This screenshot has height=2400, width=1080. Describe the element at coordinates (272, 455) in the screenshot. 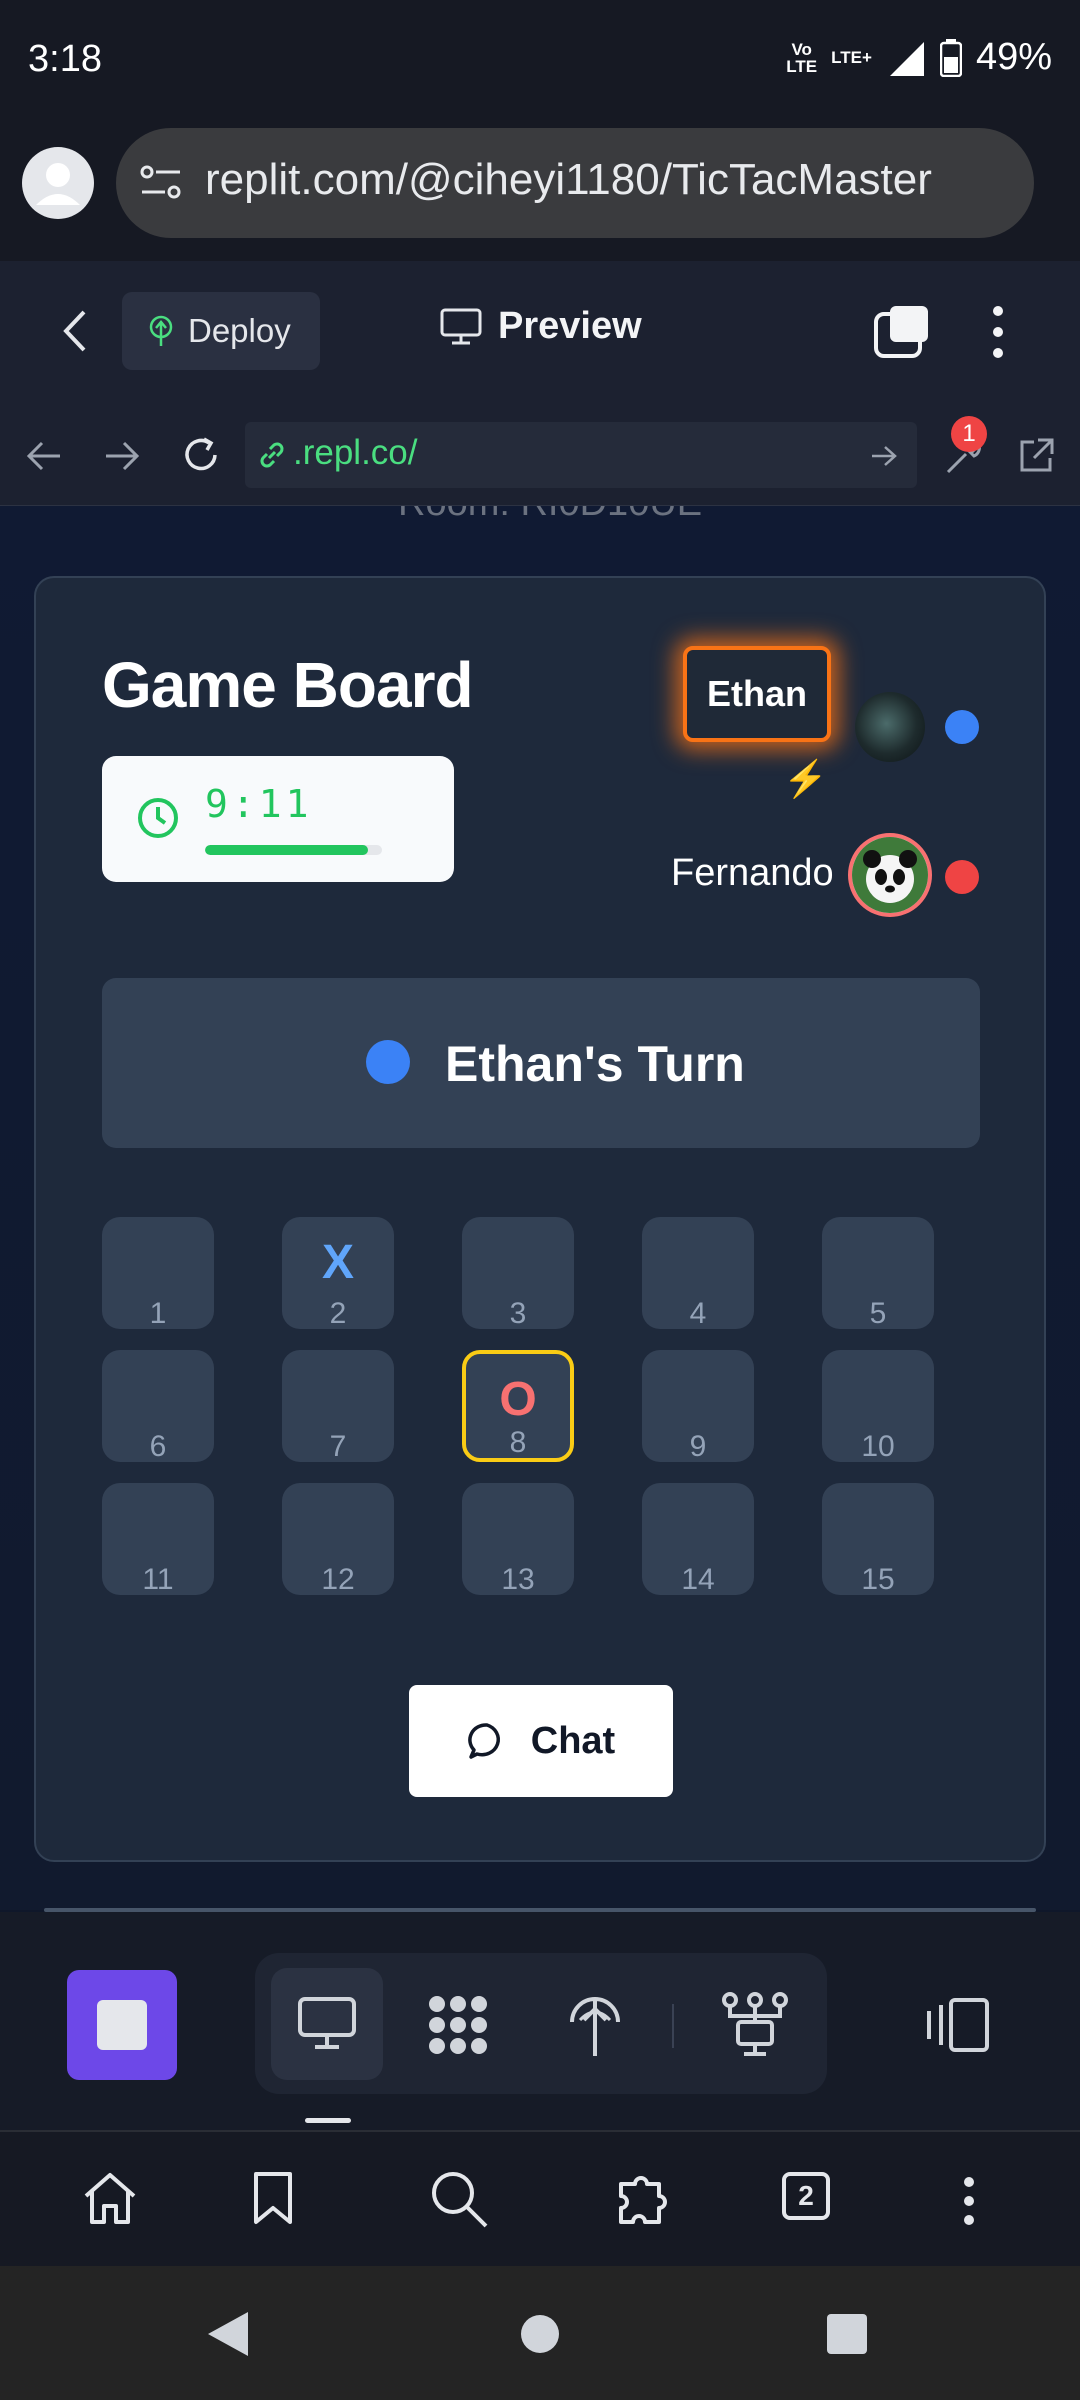

I see `link-icon` at that location.